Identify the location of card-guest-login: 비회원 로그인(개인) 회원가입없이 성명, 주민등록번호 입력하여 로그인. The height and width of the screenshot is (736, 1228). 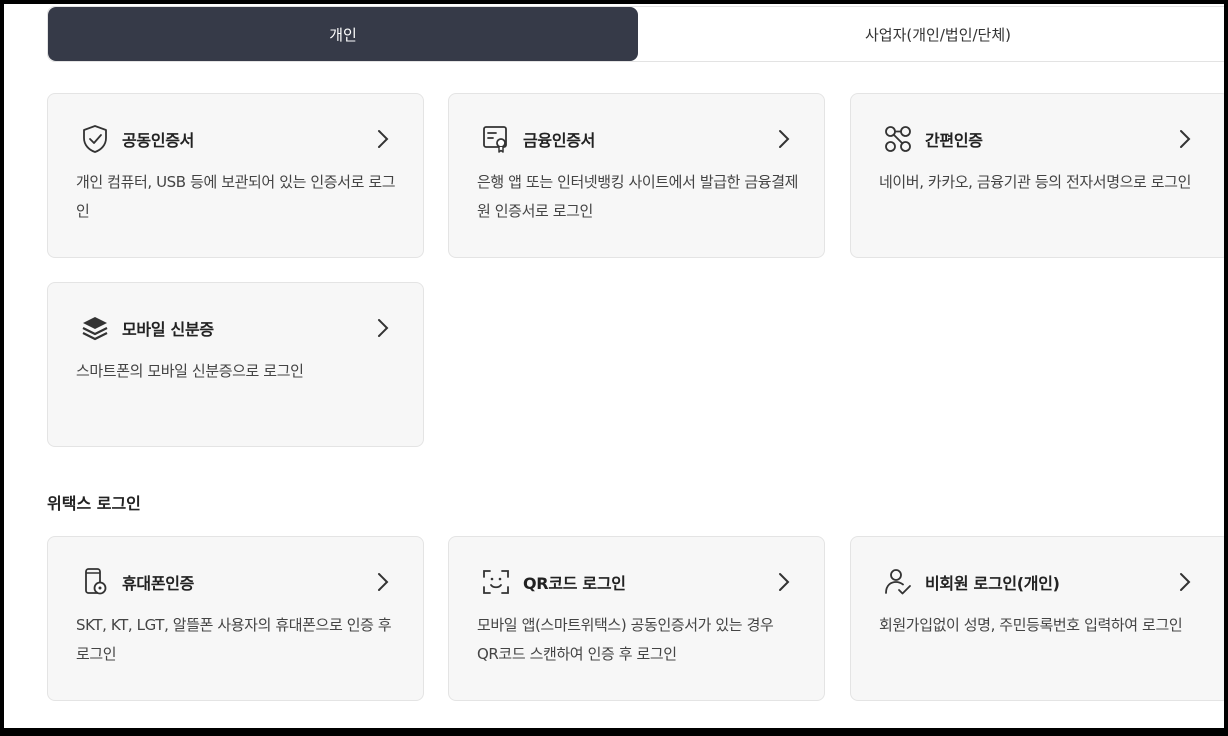
(1037, 618).